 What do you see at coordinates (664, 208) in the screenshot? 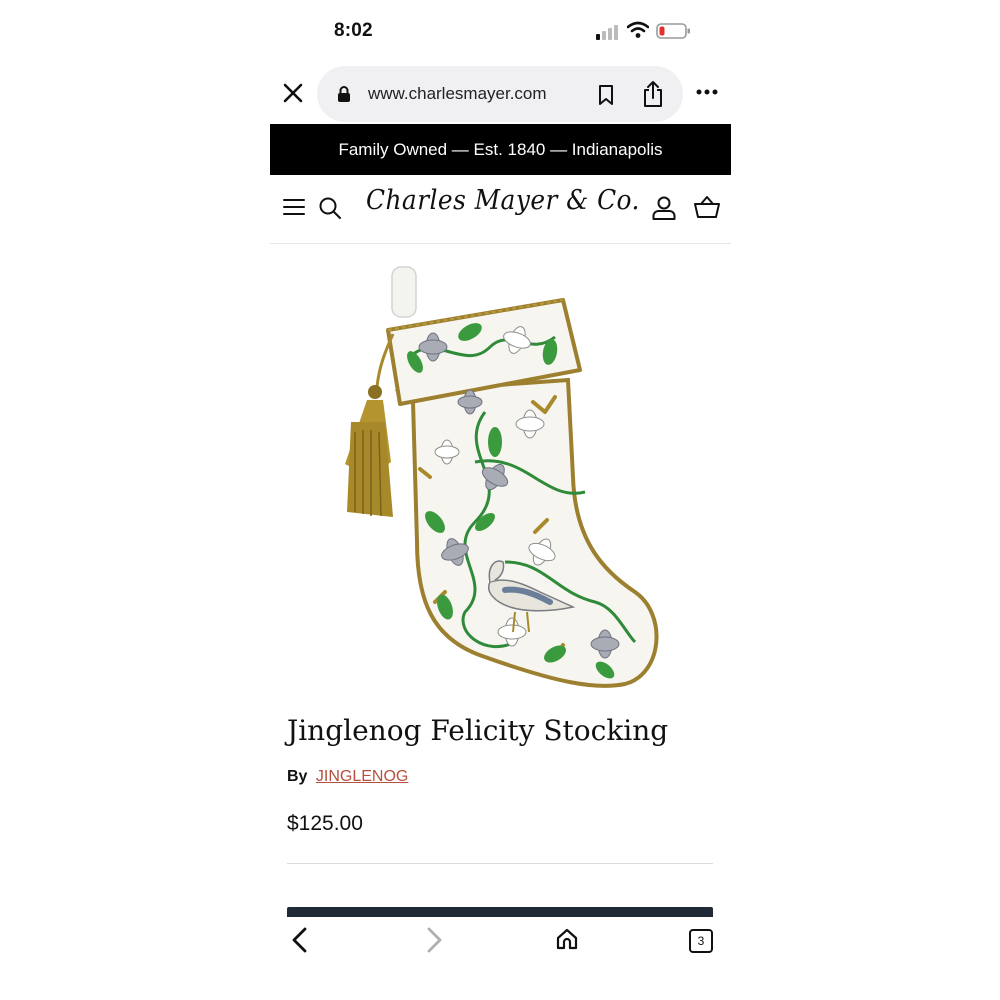
I see `account-icon` at bounding box center [664, 208].